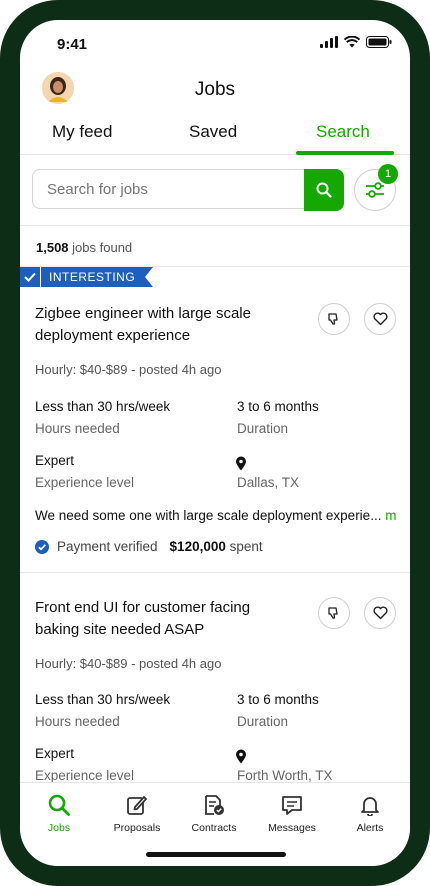 The height and width of the screenshot is (886, 430). Describe the element at coordinates (285, 775) in the screenshot. I see `location-label: Forth Worth, TX` at that location.